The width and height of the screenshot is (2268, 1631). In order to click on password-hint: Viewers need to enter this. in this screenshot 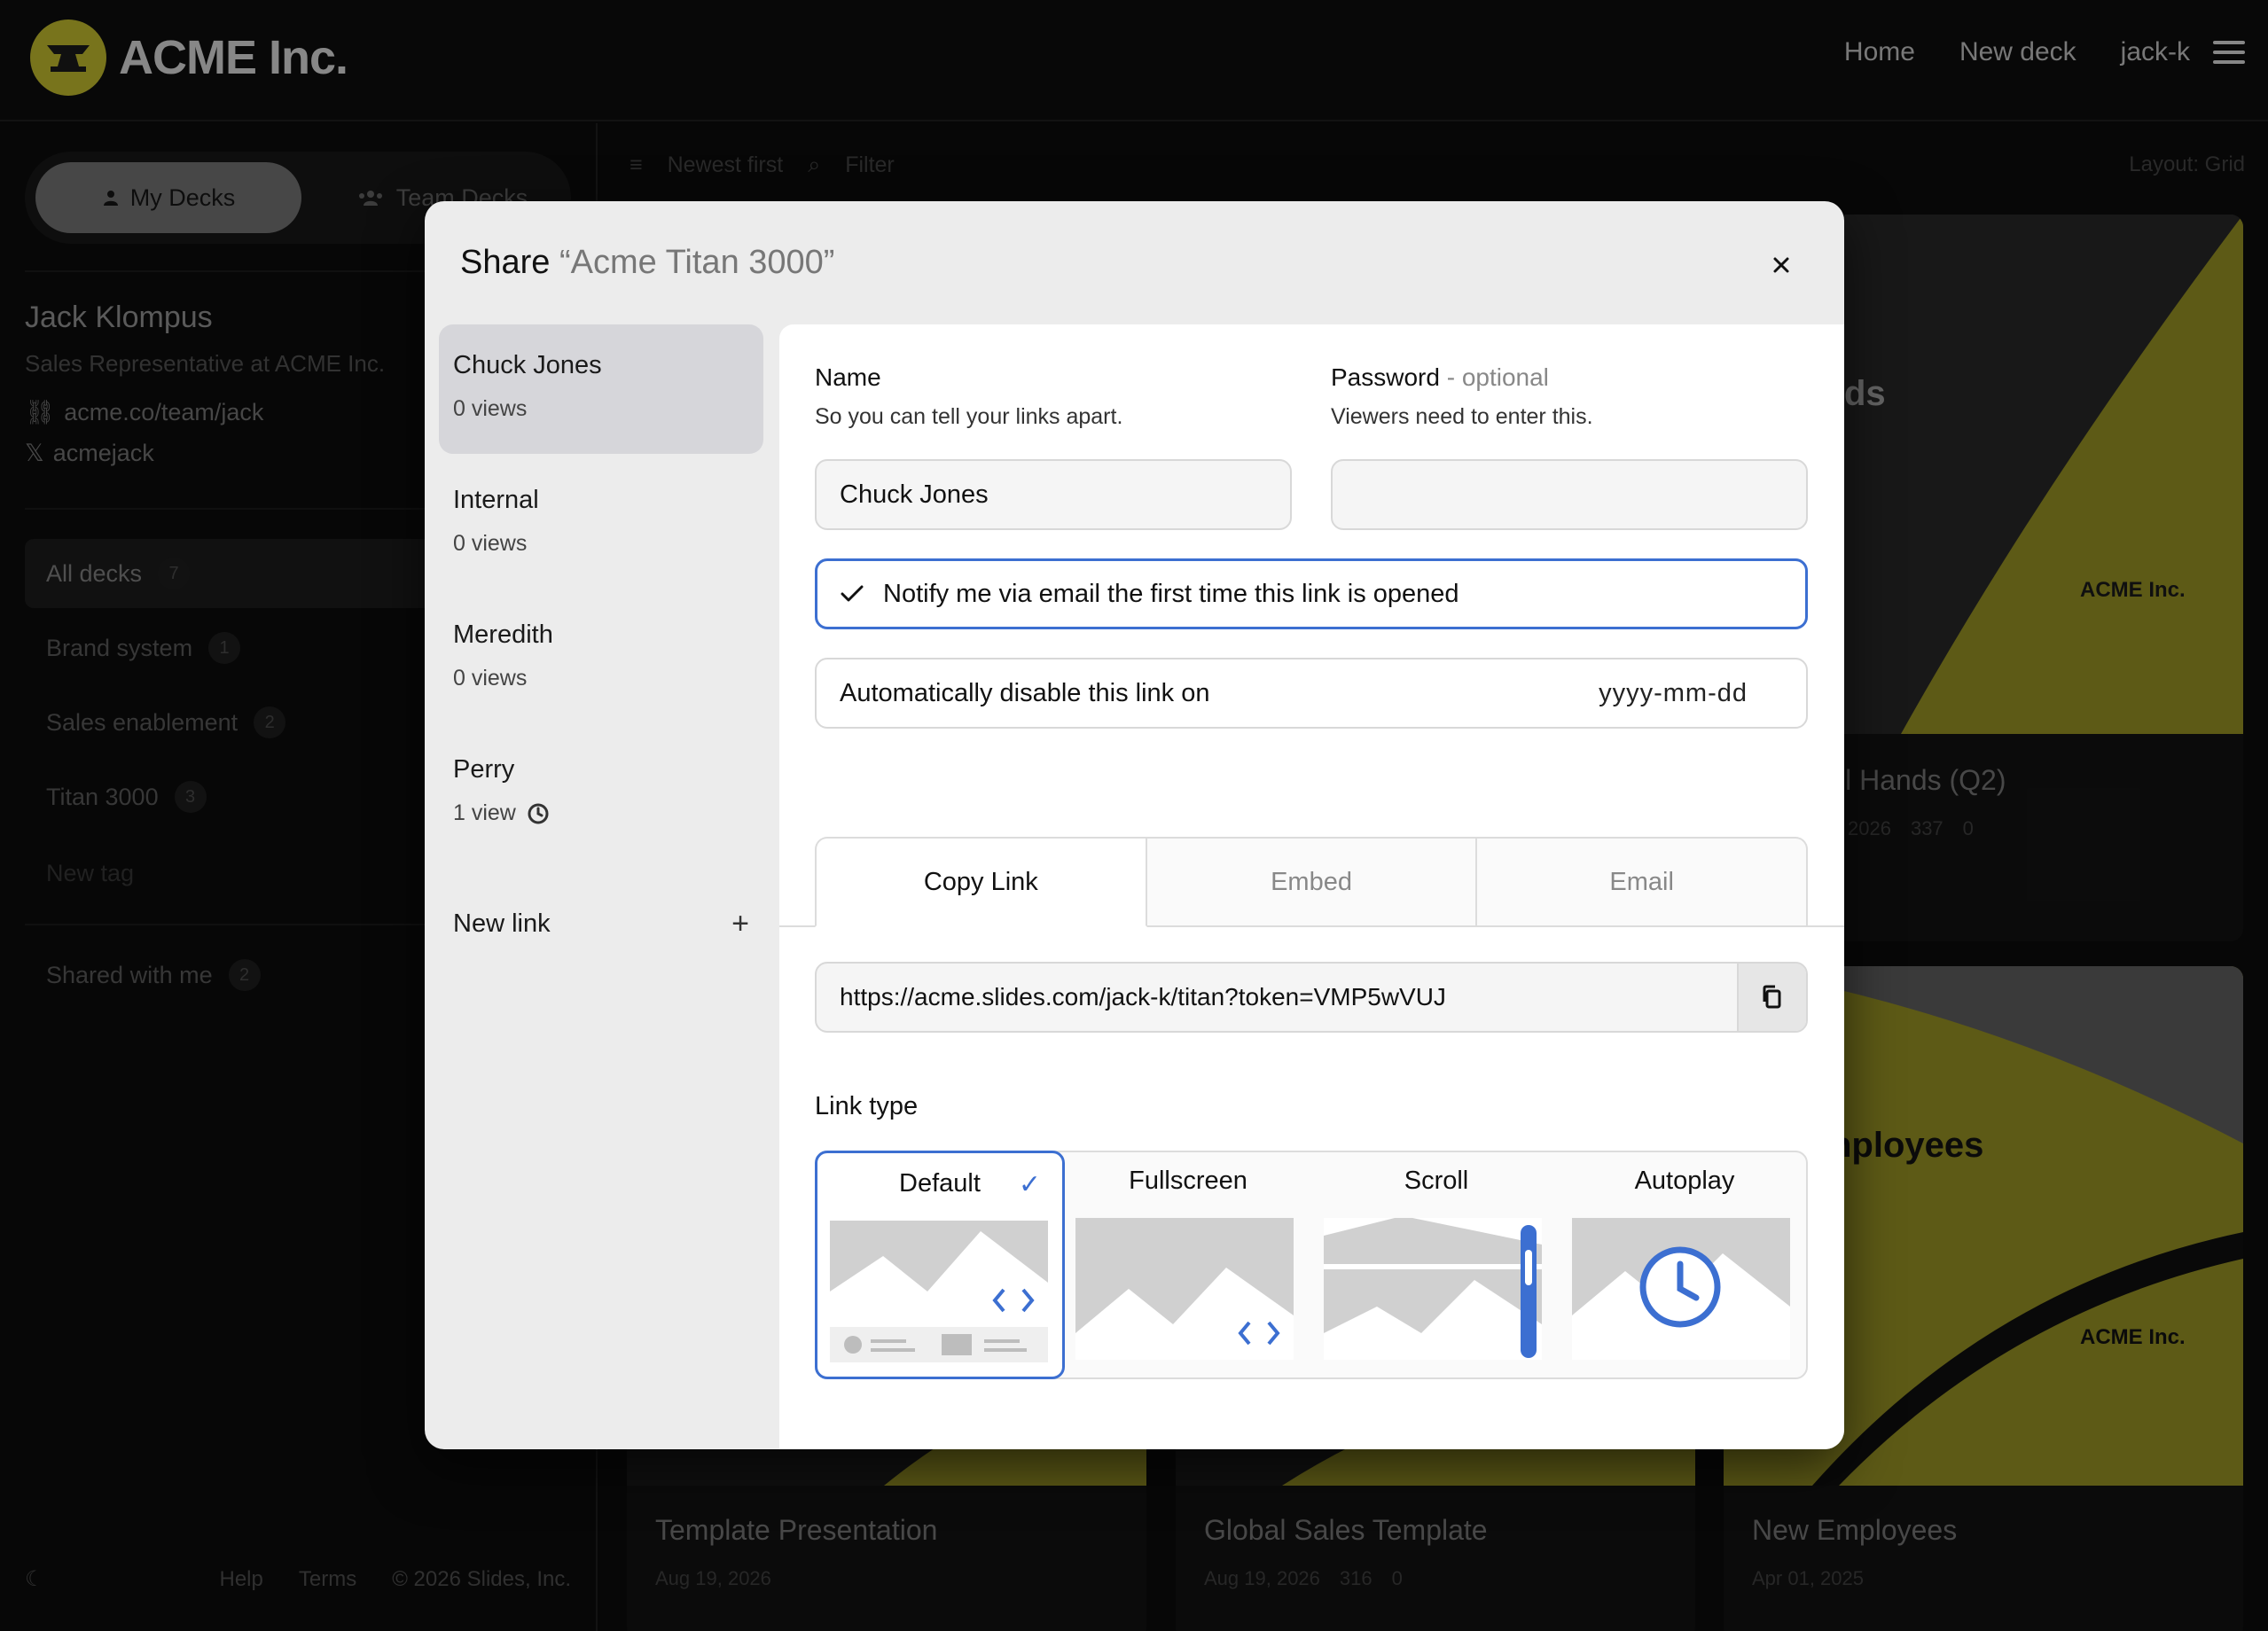, I will do `click(1462, 416)`.